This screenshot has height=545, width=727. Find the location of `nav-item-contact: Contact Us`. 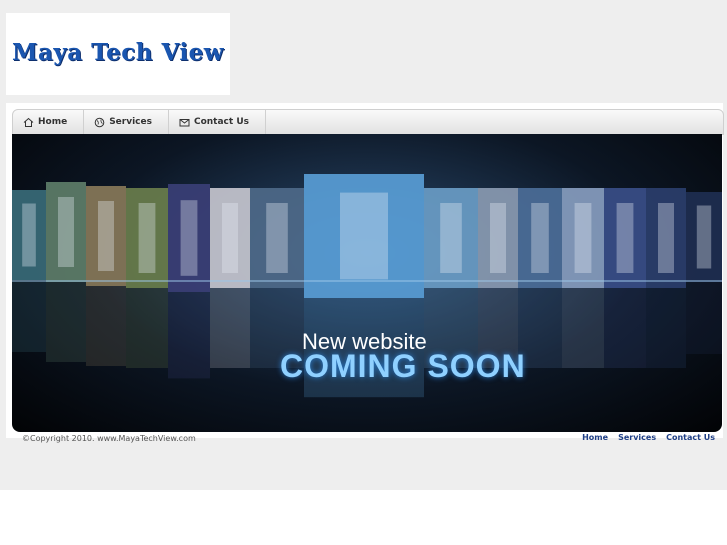

nav-item-contact: Contact Us is located at coordinates (217, 122).